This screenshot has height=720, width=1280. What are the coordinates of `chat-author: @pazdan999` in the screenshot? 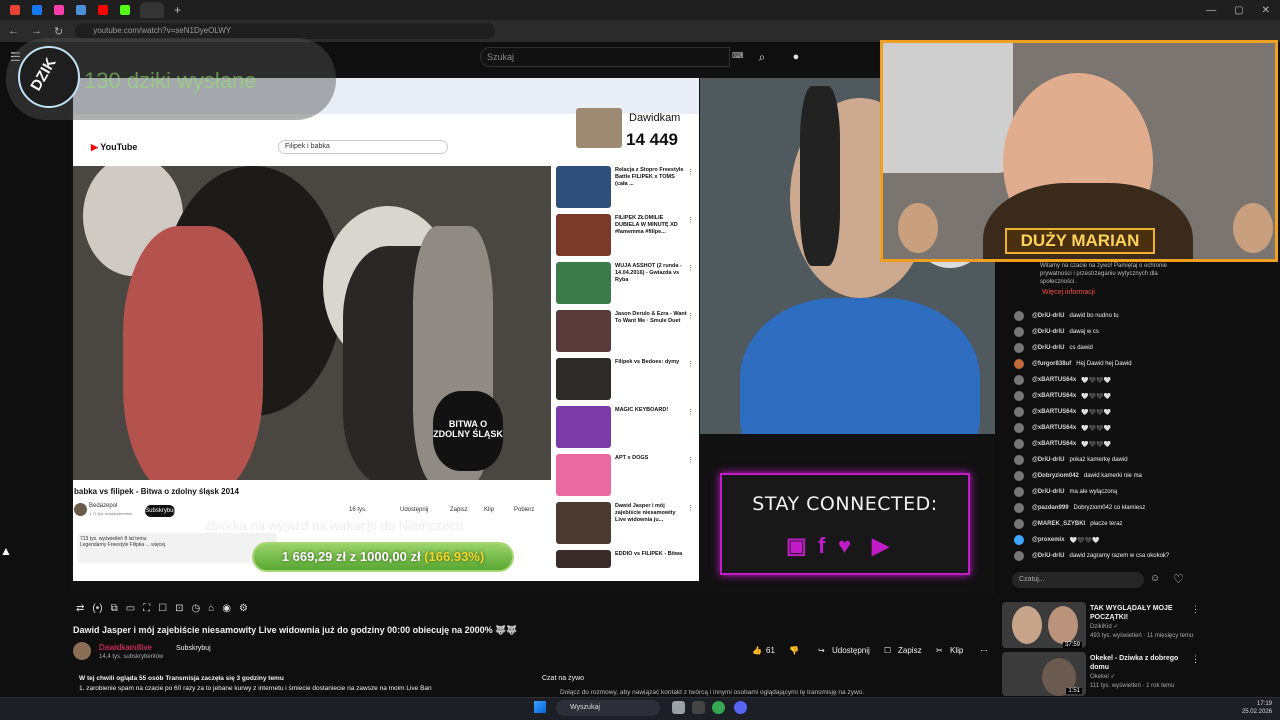 It's located at (1050, 508).